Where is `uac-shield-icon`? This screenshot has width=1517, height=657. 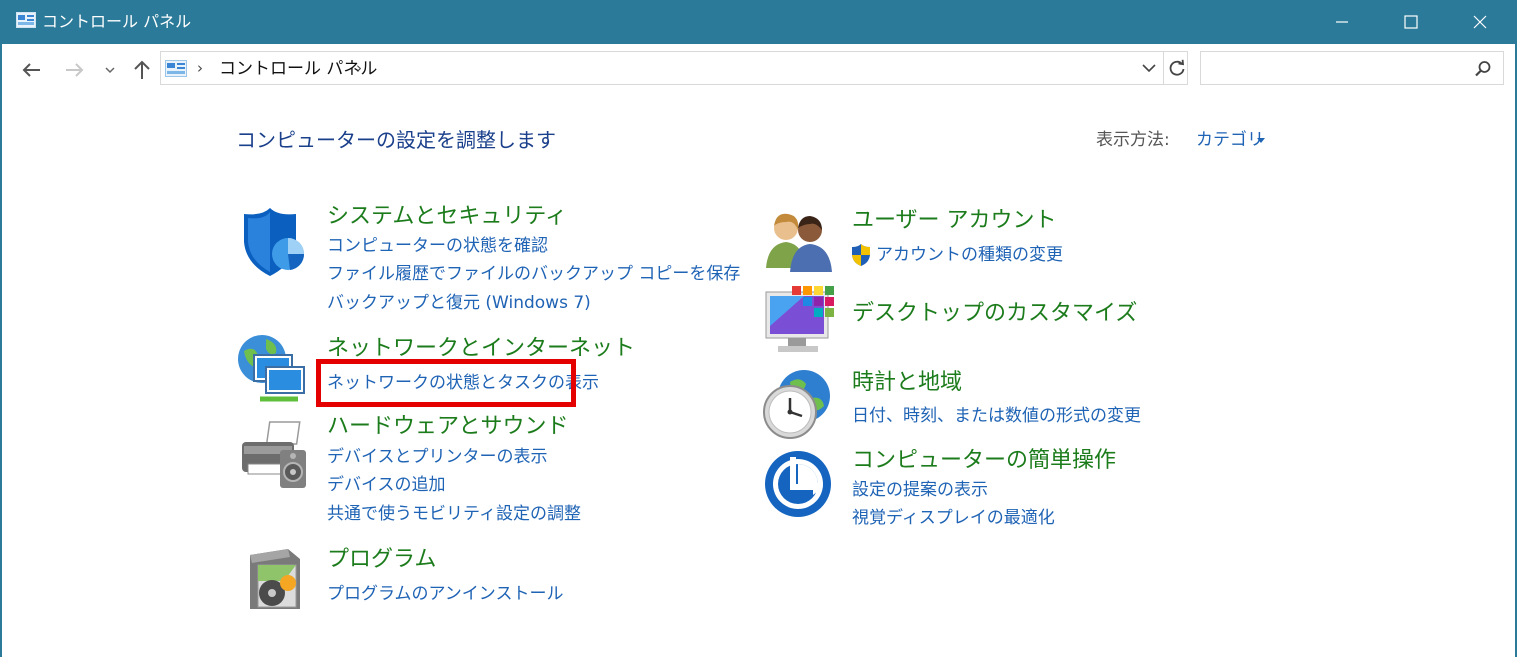 uac-shield-icon is located at coordinates (861, 255).